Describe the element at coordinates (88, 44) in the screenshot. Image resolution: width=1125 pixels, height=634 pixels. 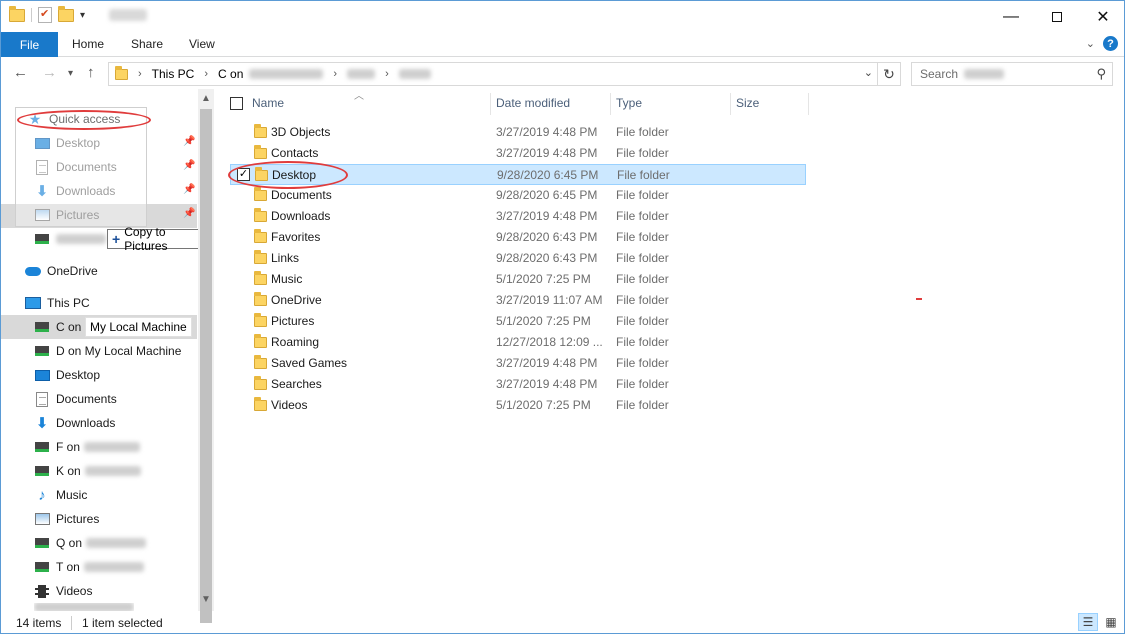
I see `tab-home: Home` at that location.